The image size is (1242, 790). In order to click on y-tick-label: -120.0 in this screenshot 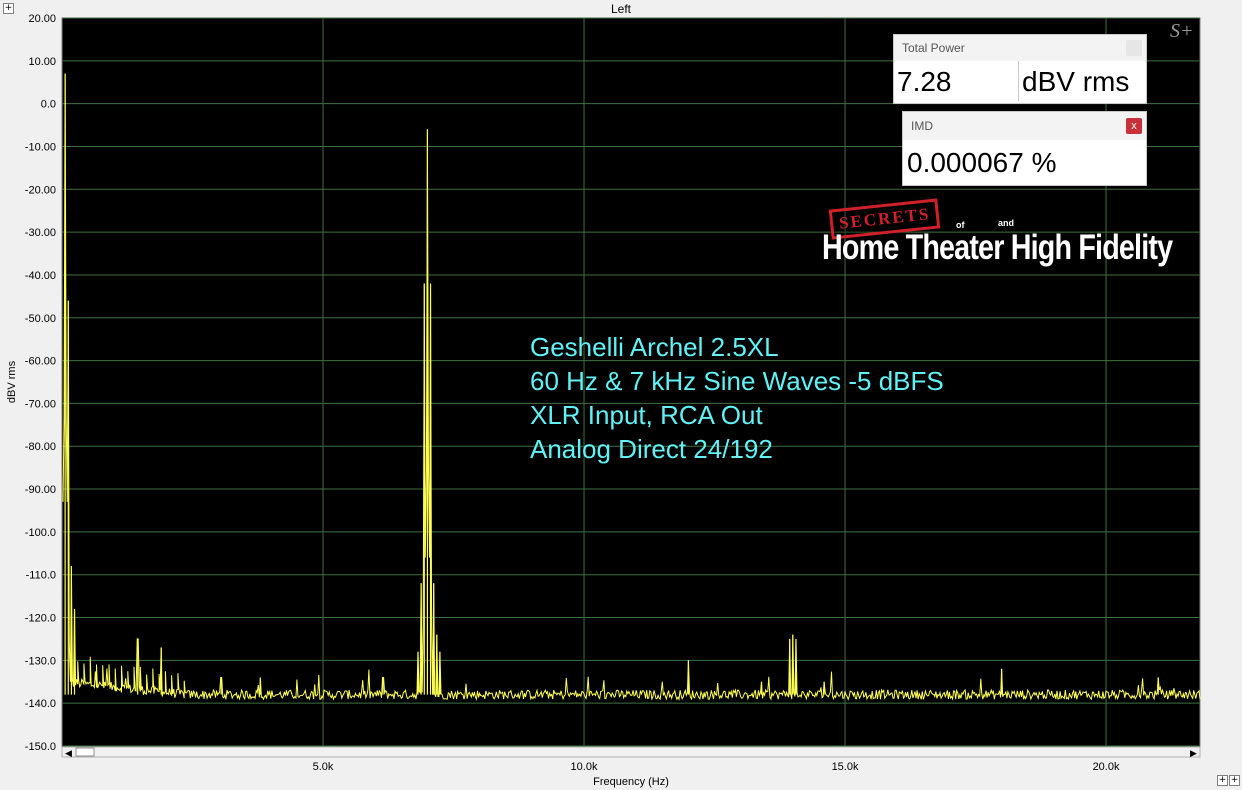, I will do `click(40, 619)`.